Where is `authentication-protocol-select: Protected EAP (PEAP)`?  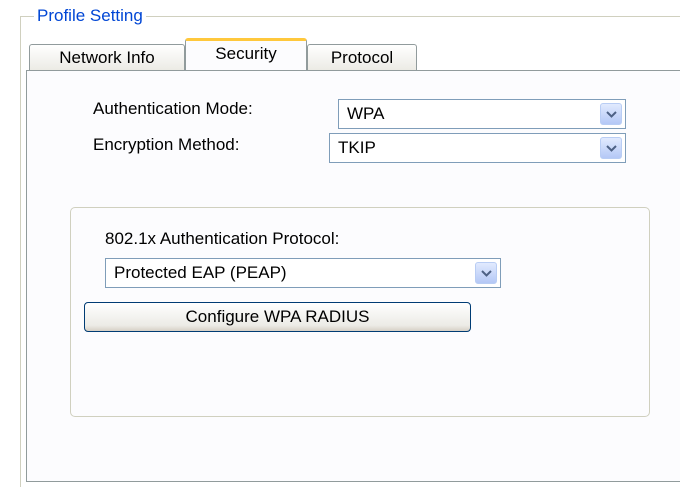
authentication-protocol-select: Protected EAP (PEAP) is located at coordinates (303, 273).